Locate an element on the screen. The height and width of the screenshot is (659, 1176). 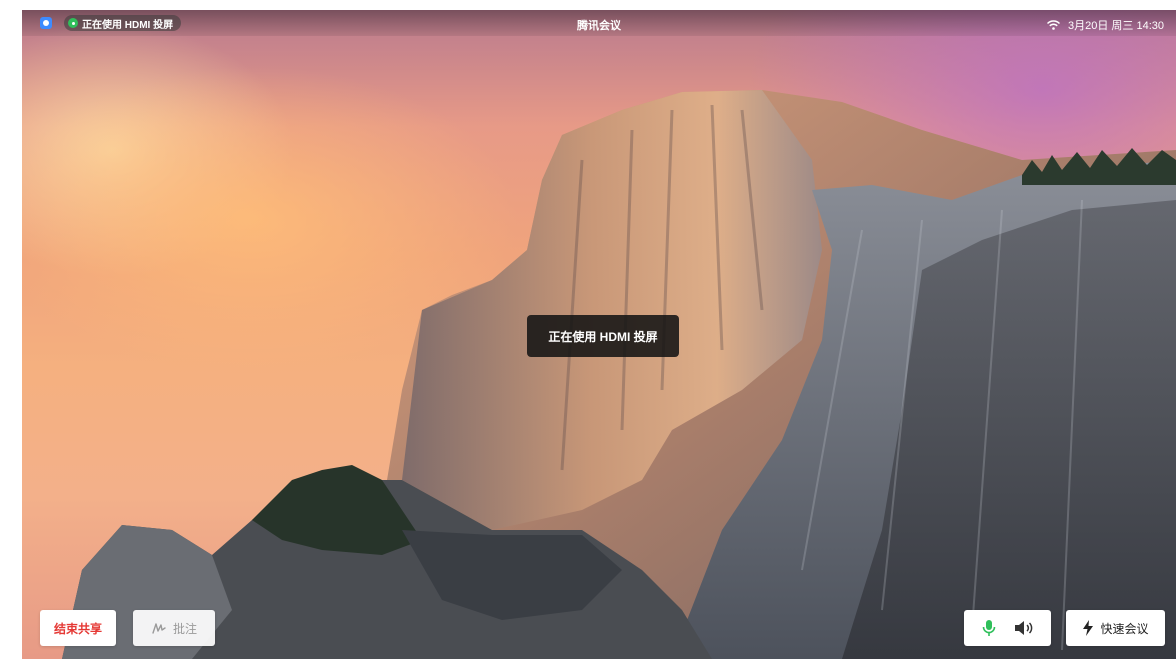
audio-controls is located at coordinates (1007, 628).